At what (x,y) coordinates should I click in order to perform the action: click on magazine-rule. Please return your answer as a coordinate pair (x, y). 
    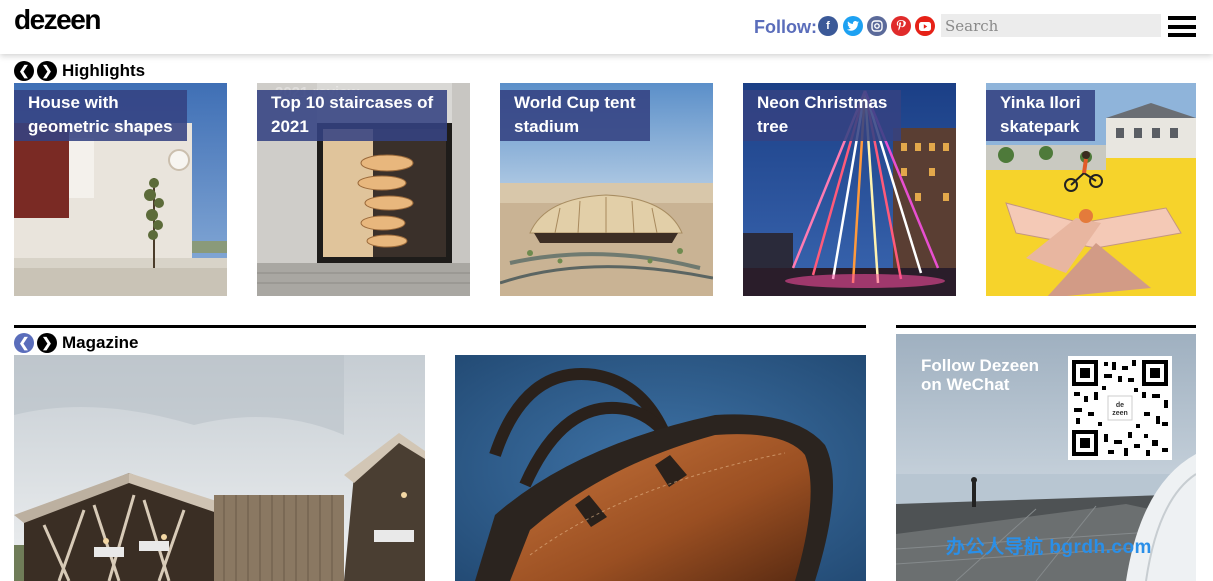
    Looking at the image, I should click on (440, 326).